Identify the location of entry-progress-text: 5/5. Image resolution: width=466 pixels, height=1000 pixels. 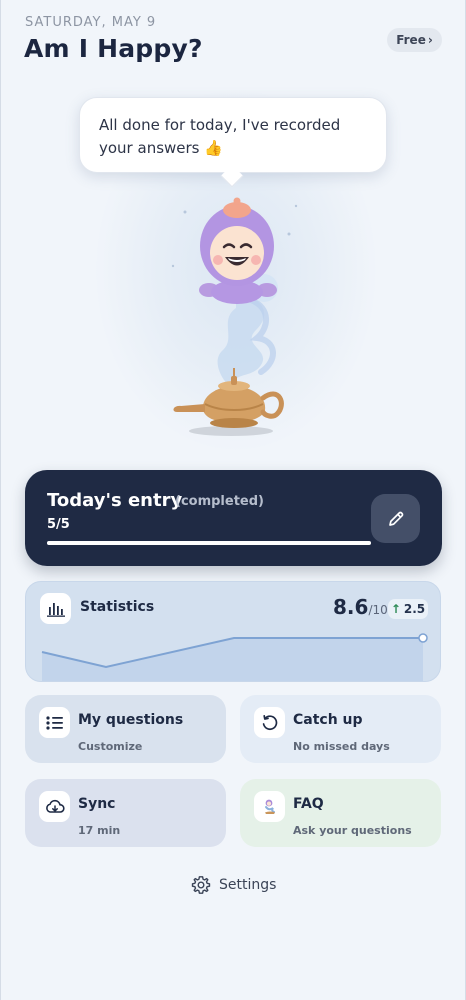
(58, 524).